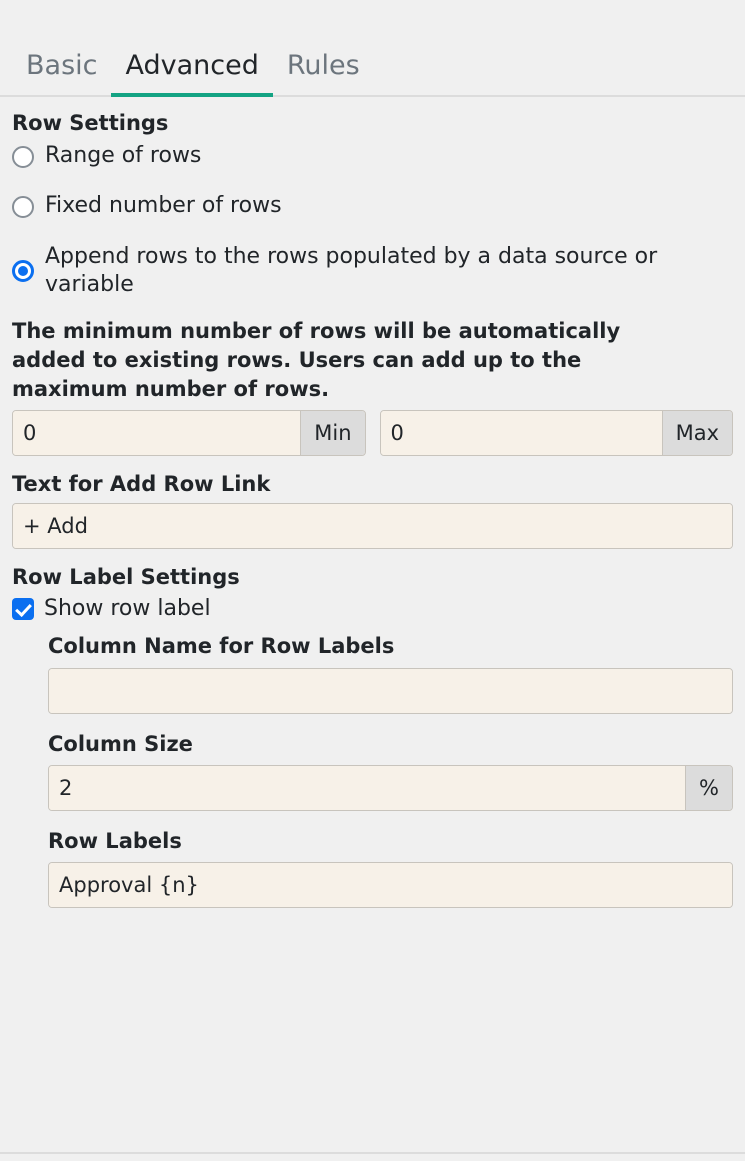 The height and width of the screenshot is (1161, 745). Describe the element at coordinates (141, 483) in the screenshot. I see `add-row-link-label: Text for Add Row Link` at that location.